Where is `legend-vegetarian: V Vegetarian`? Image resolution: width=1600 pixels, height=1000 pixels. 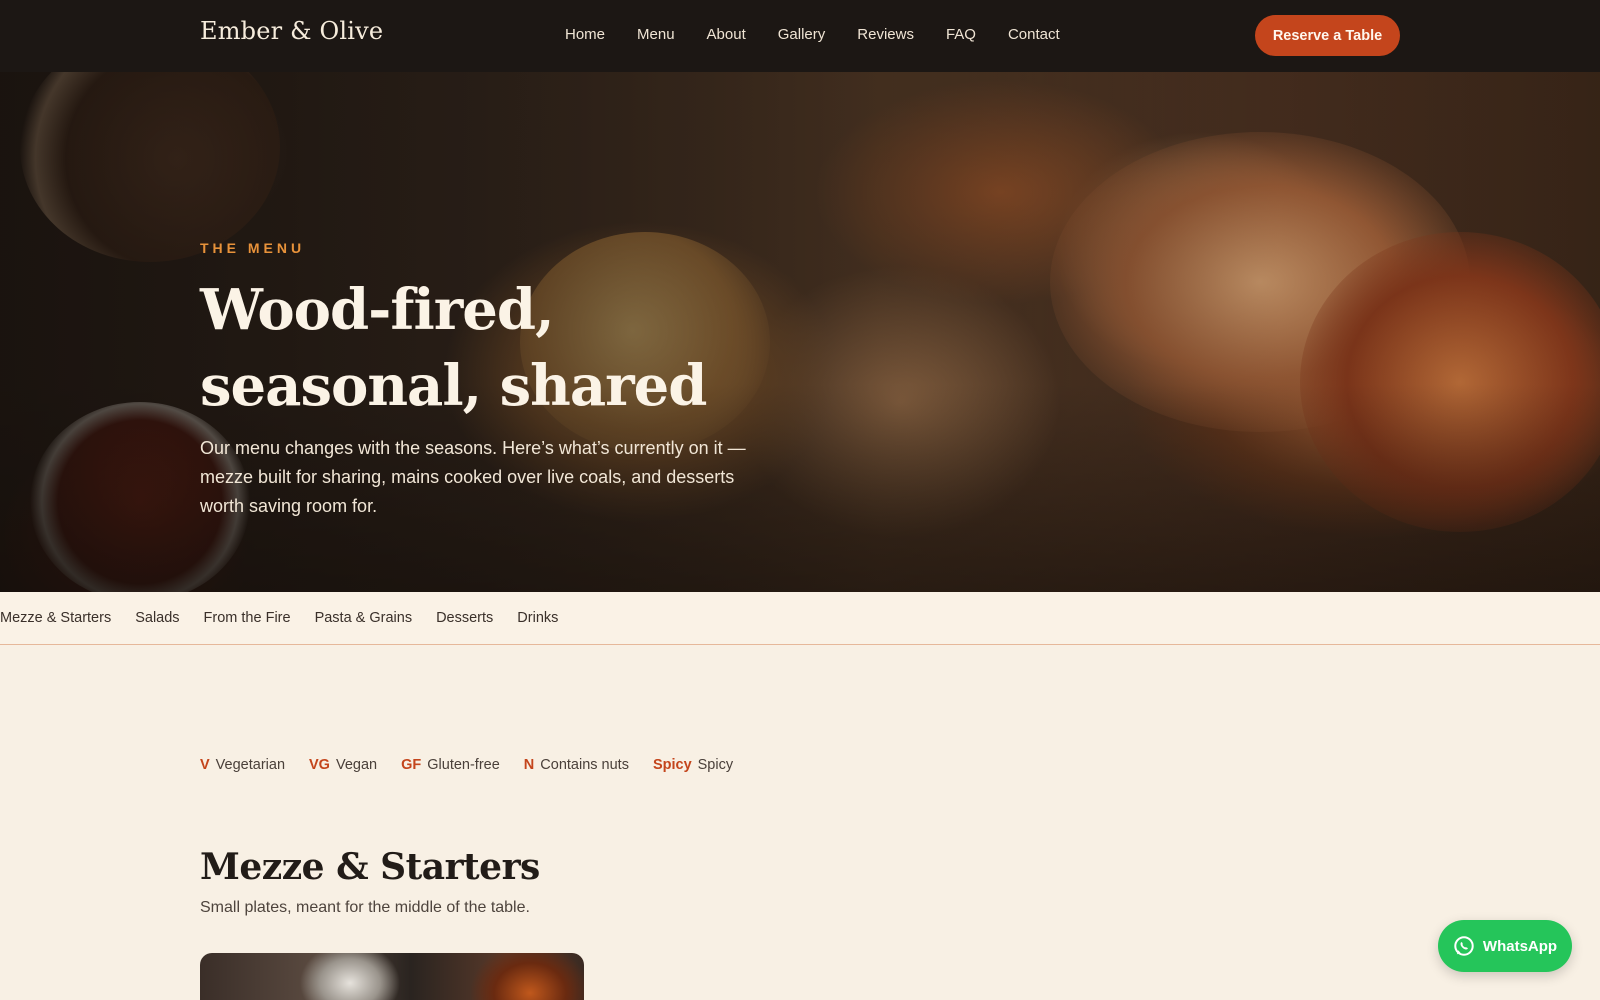
legend-vegetarian: V Vegetarian is located at coordinates (242, 765).